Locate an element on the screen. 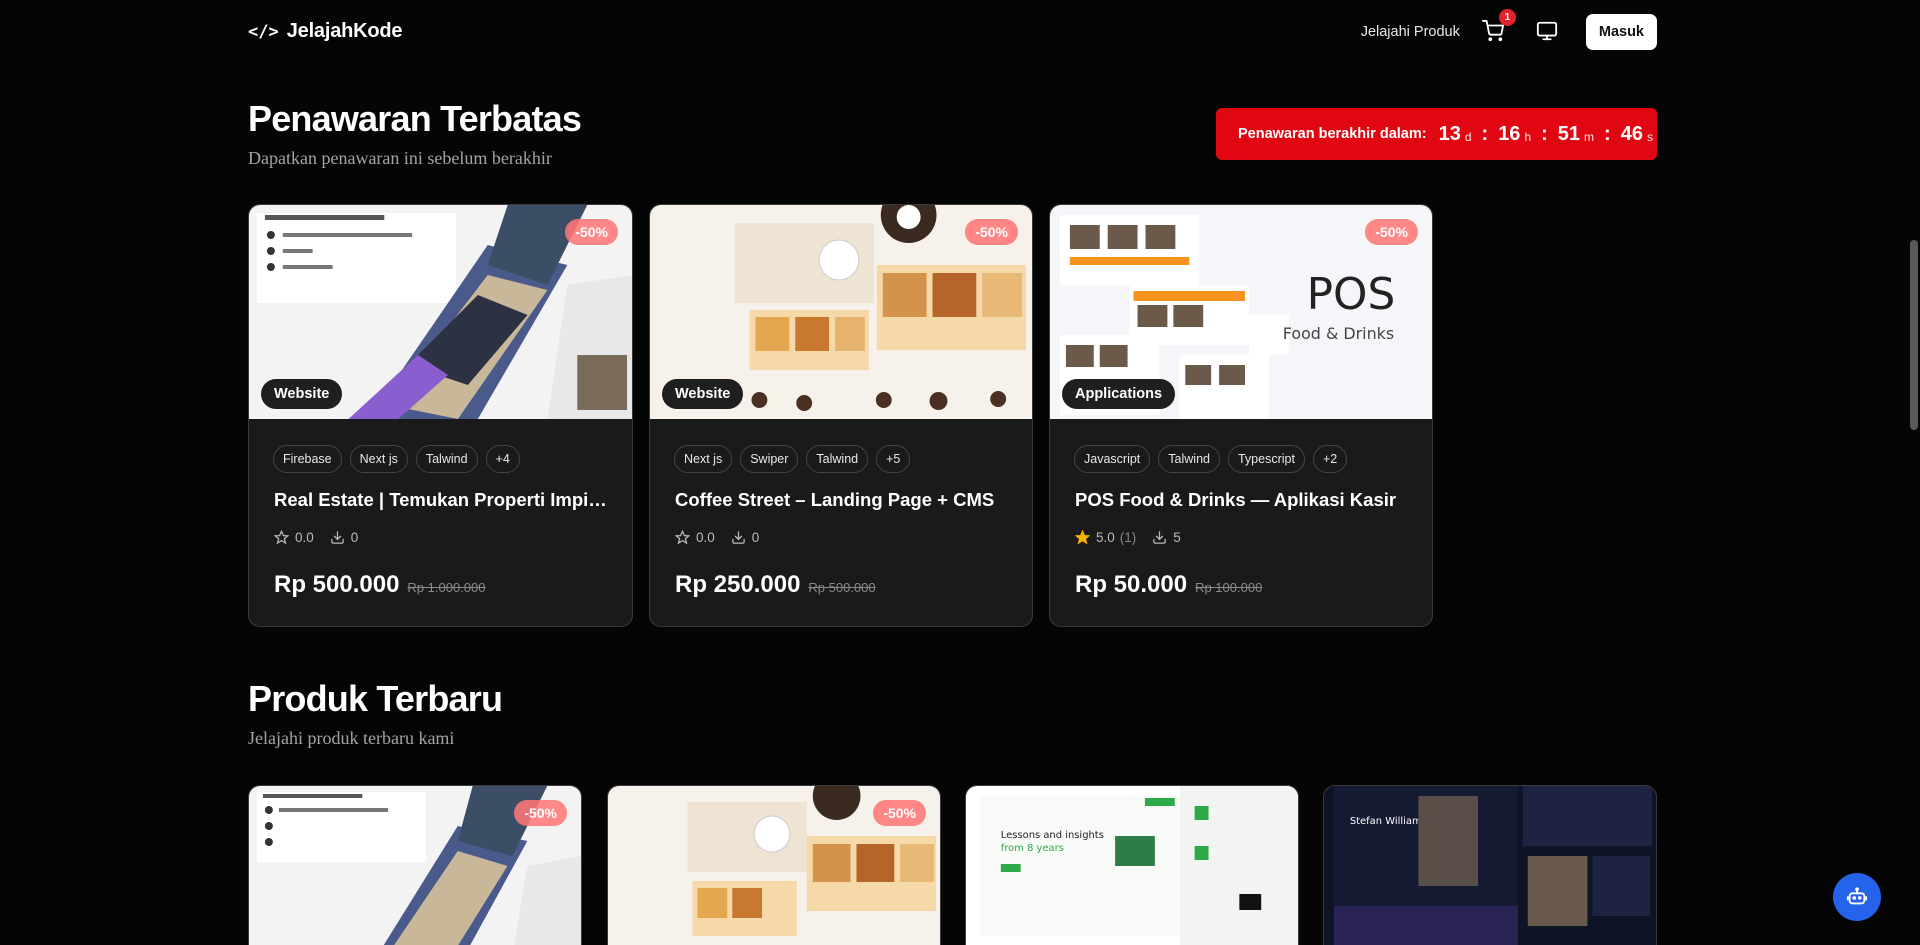 The image size is (1920, 945). tech-tag-more: +5 is located at coordinates (893, 459).